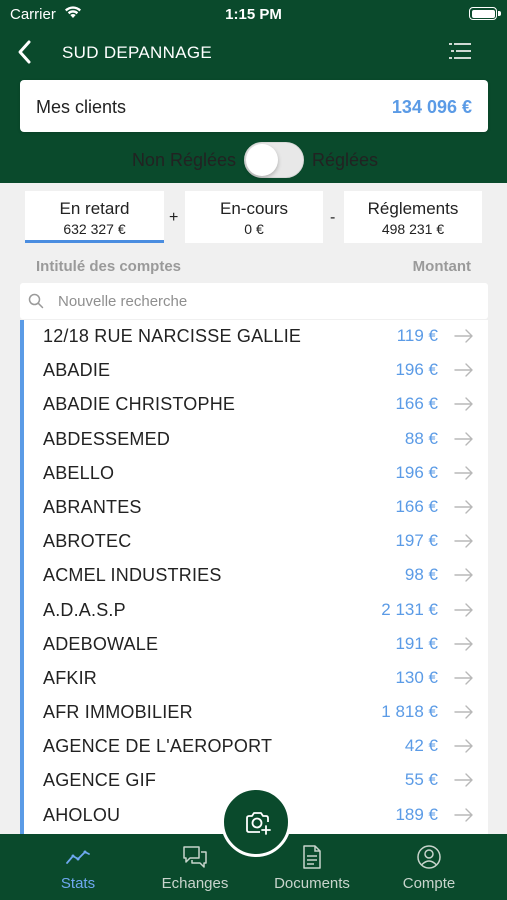  Describe the element at coordinates (413, 208) in the screenshot. I see `tab-label: Réglements` at that location.